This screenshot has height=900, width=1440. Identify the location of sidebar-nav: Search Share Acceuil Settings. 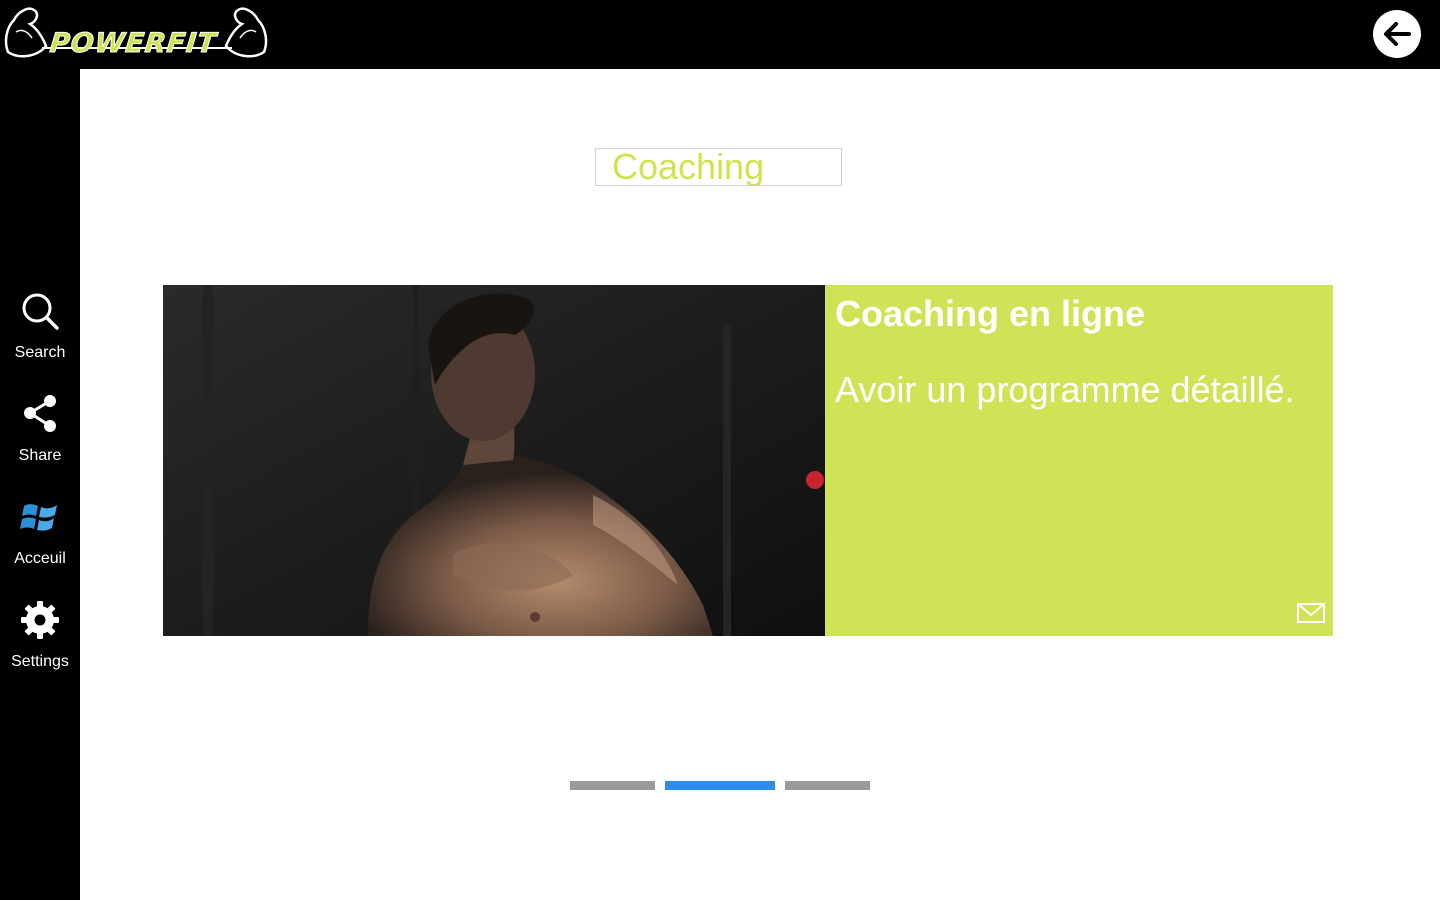
(40, 484).